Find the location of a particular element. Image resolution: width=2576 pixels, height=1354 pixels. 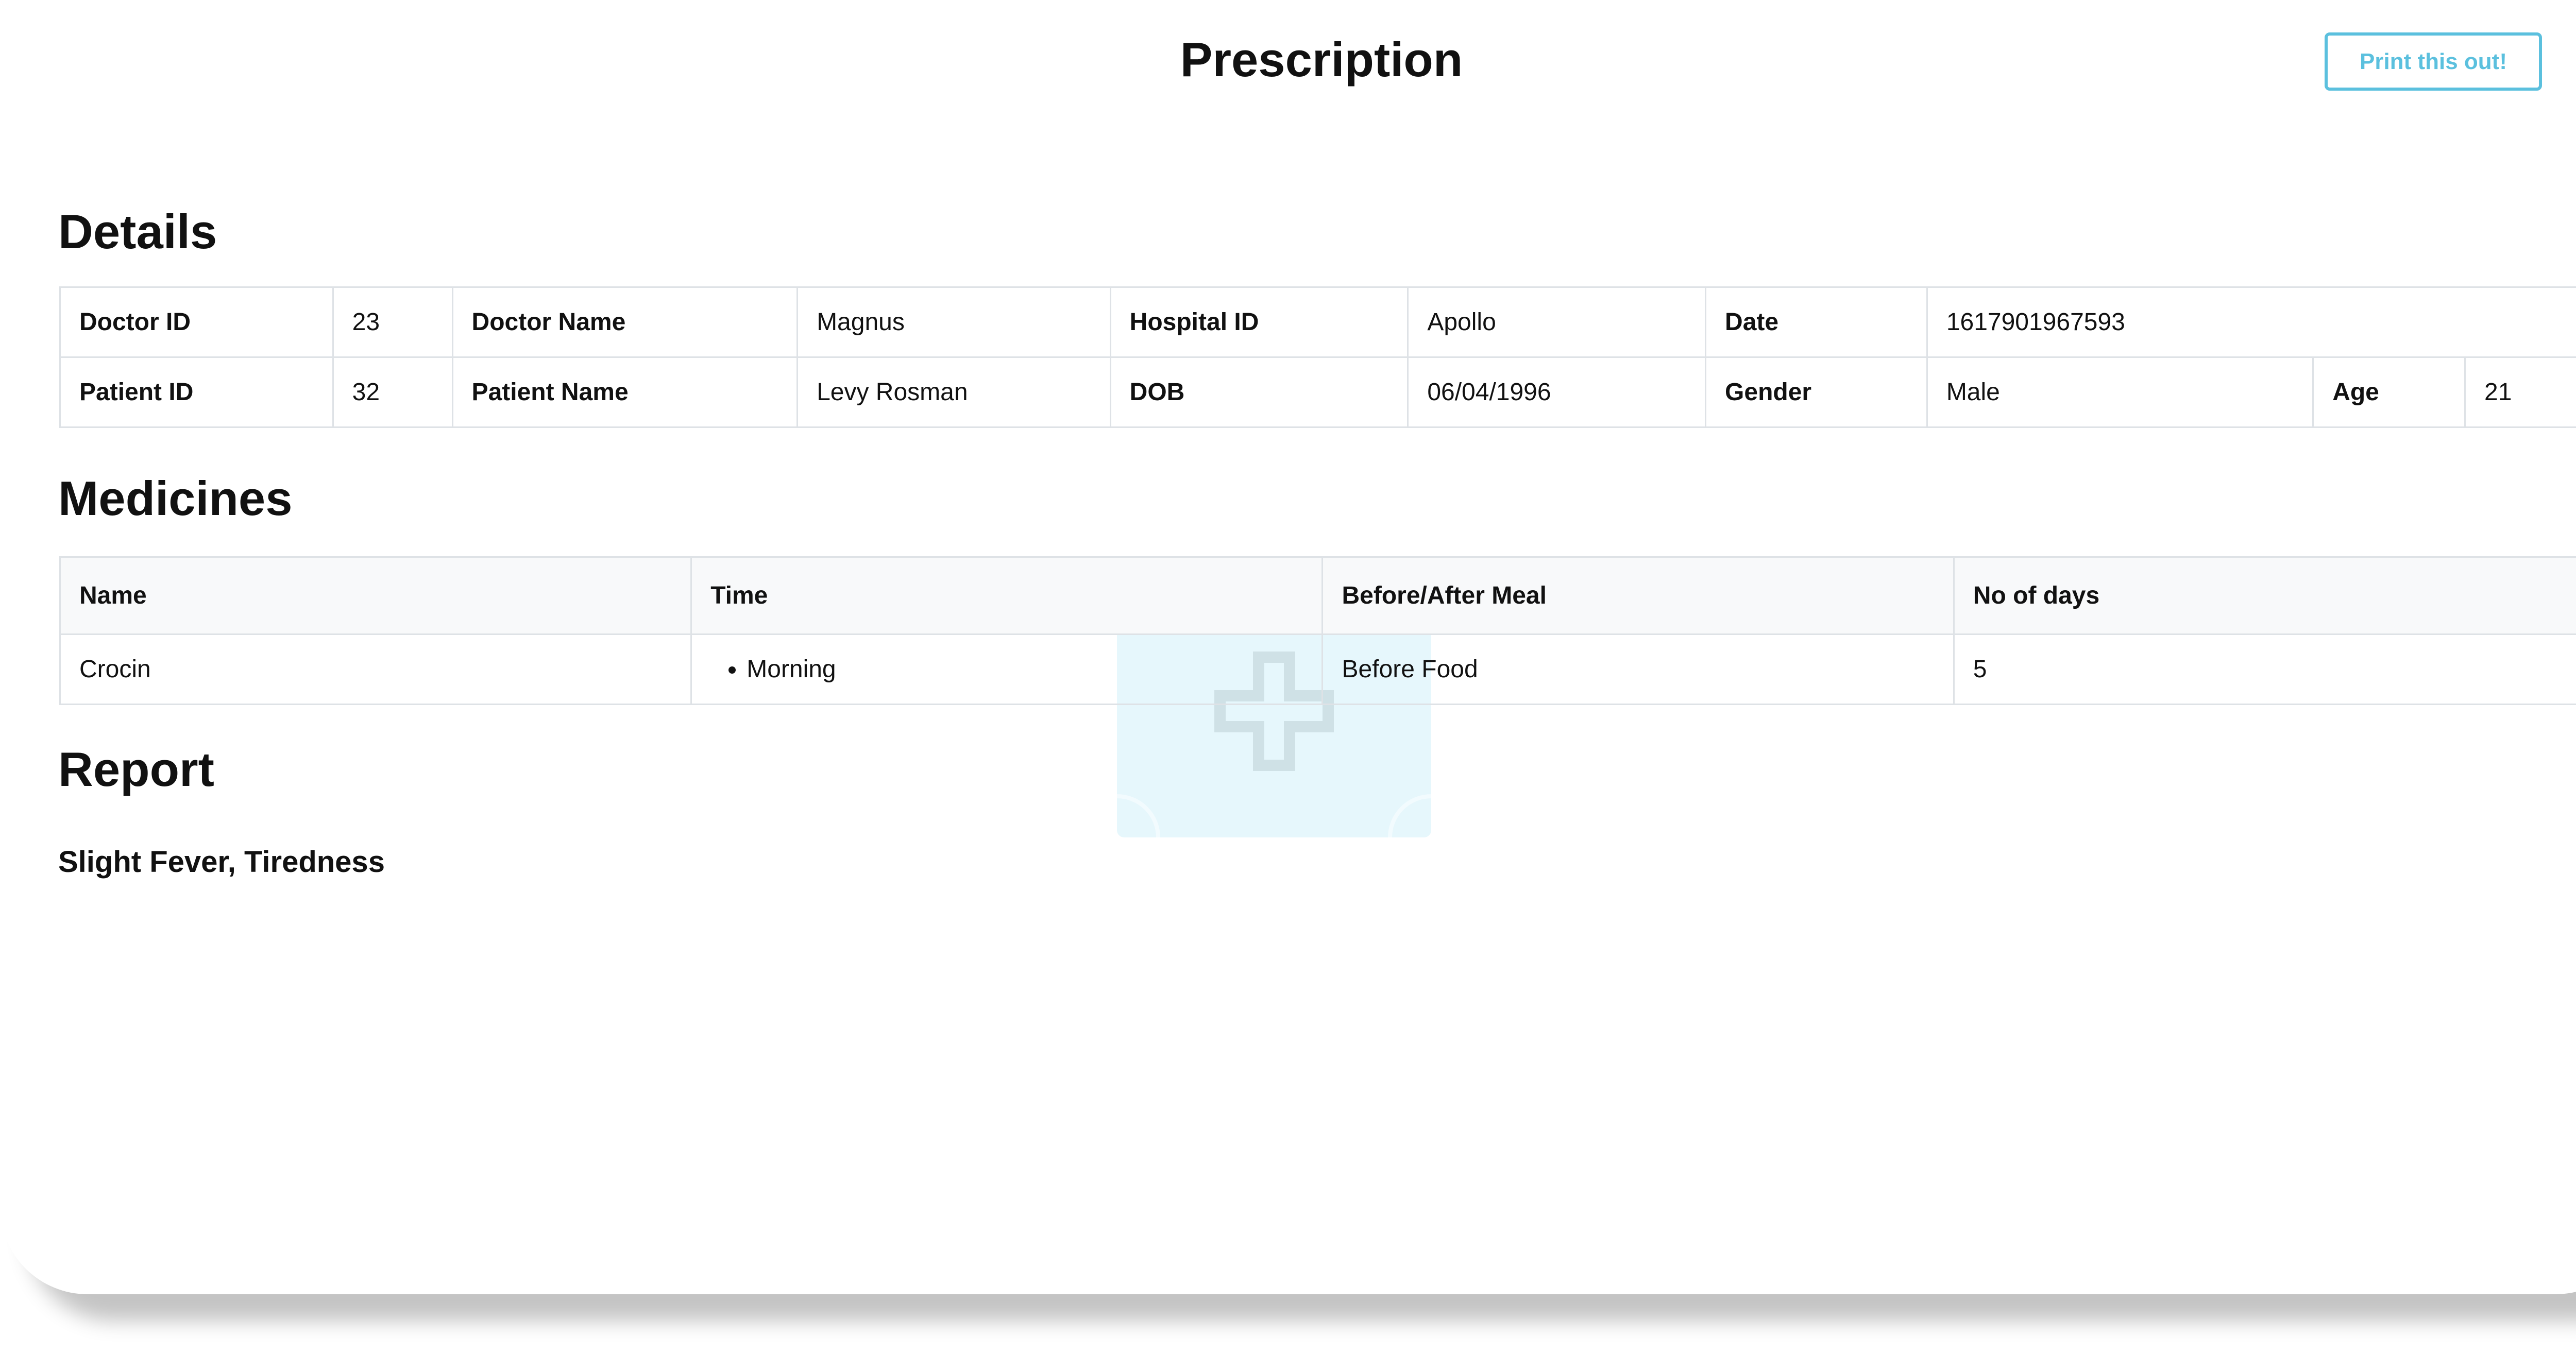

patient-id-value: 32 is located at coordinates (392, 392).